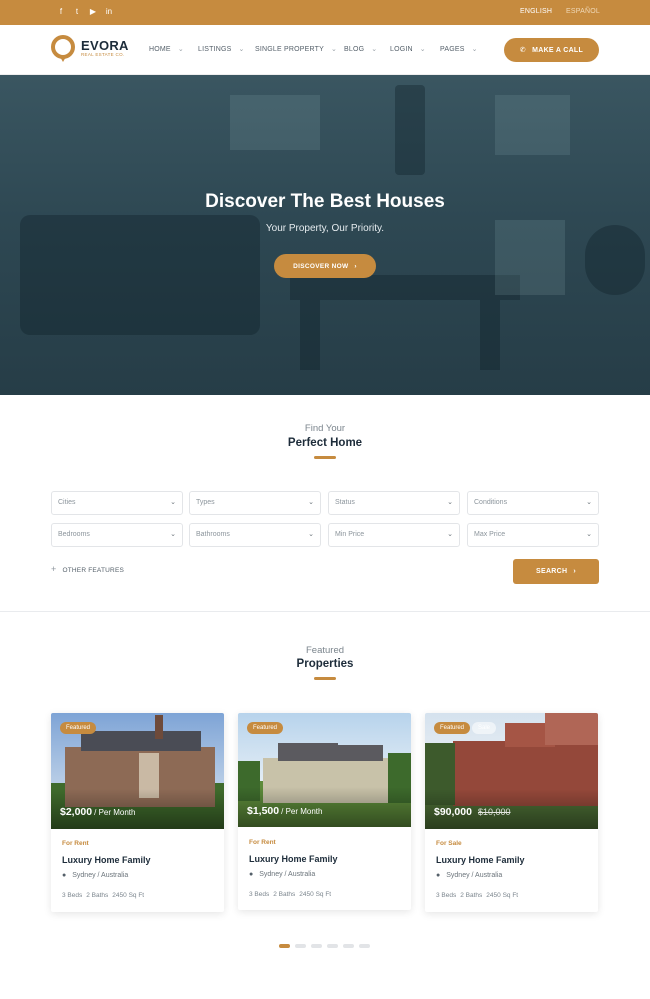 This screenshot has height=999, width=650. What do you see at coordinates (61, 12) in the screenshot?
I see `facebook-icon: f` at bounding box center [61, 12].